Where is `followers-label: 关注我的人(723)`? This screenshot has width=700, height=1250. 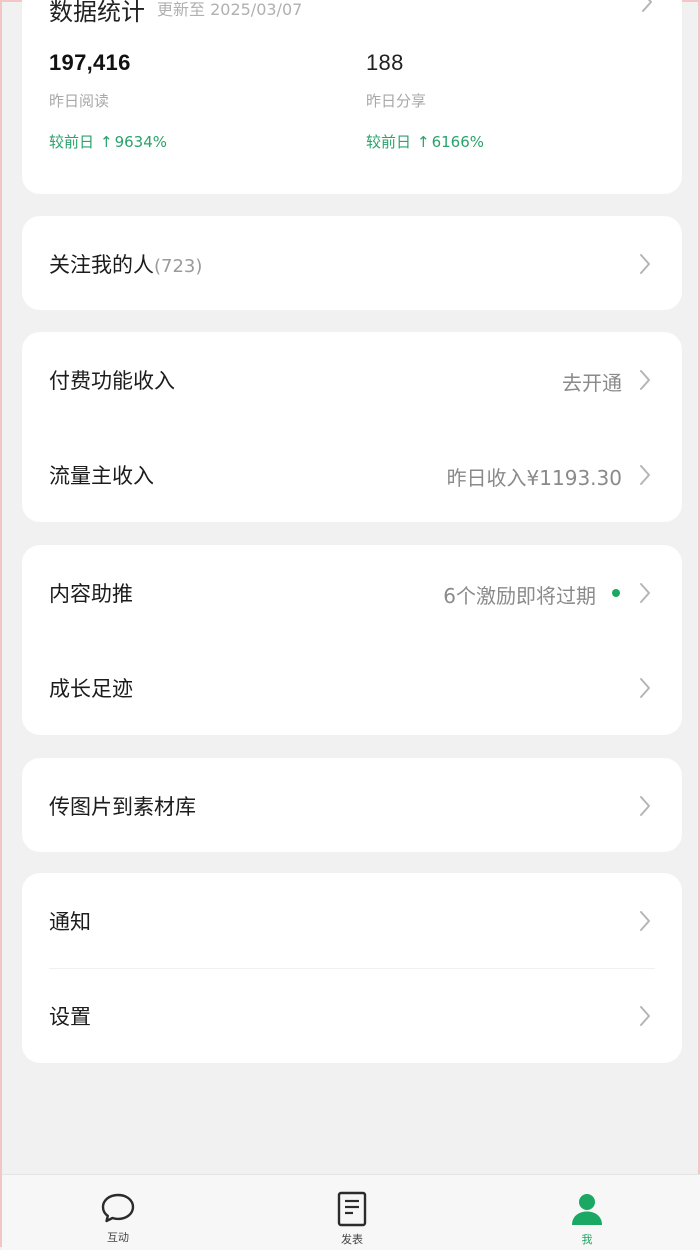 followers-label: 关注我的人(723) is located at coordinates (126, 265).